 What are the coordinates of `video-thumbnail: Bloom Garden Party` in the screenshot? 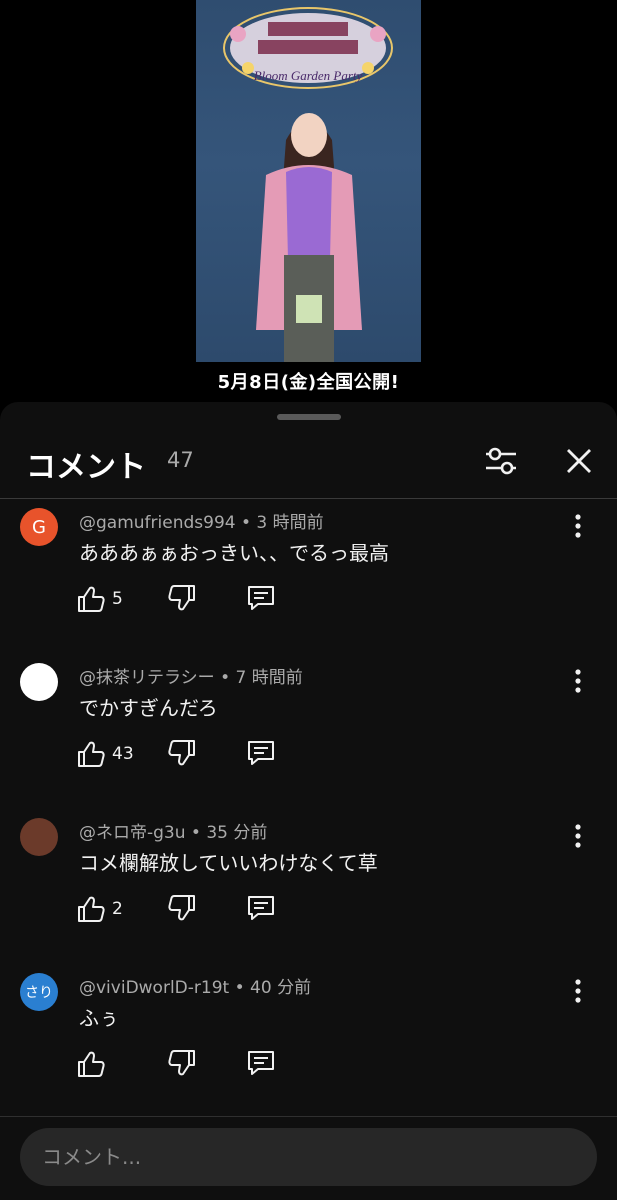 It's located at (308, 181).